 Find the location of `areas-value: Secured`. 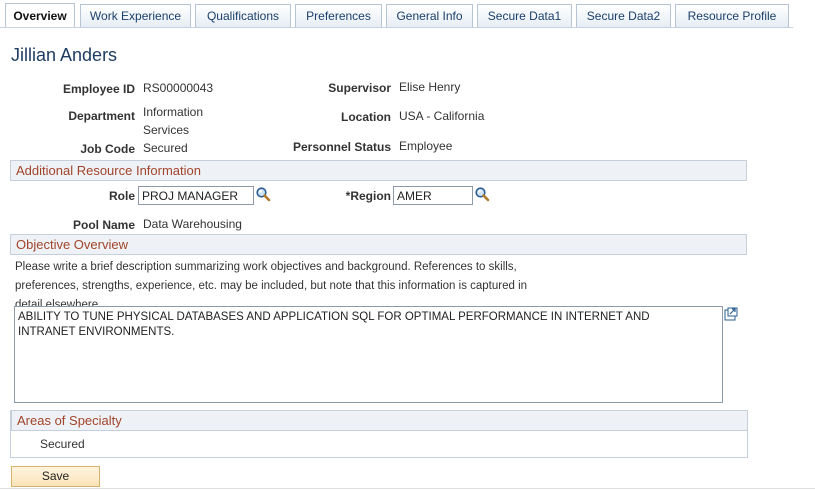

areas-value: Secured is located at coordinates (62, 444).